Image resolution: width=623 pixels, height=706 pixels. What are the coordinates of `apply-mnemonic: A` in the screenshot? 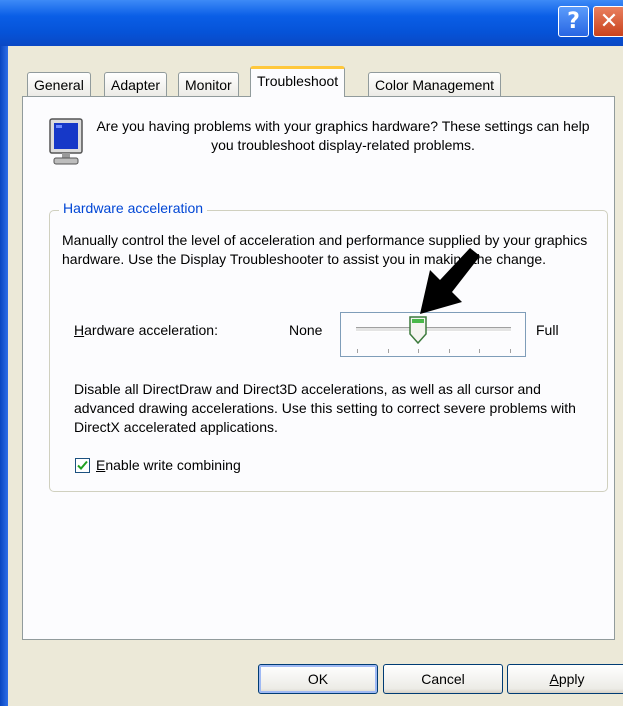 It's located at (554, 679).